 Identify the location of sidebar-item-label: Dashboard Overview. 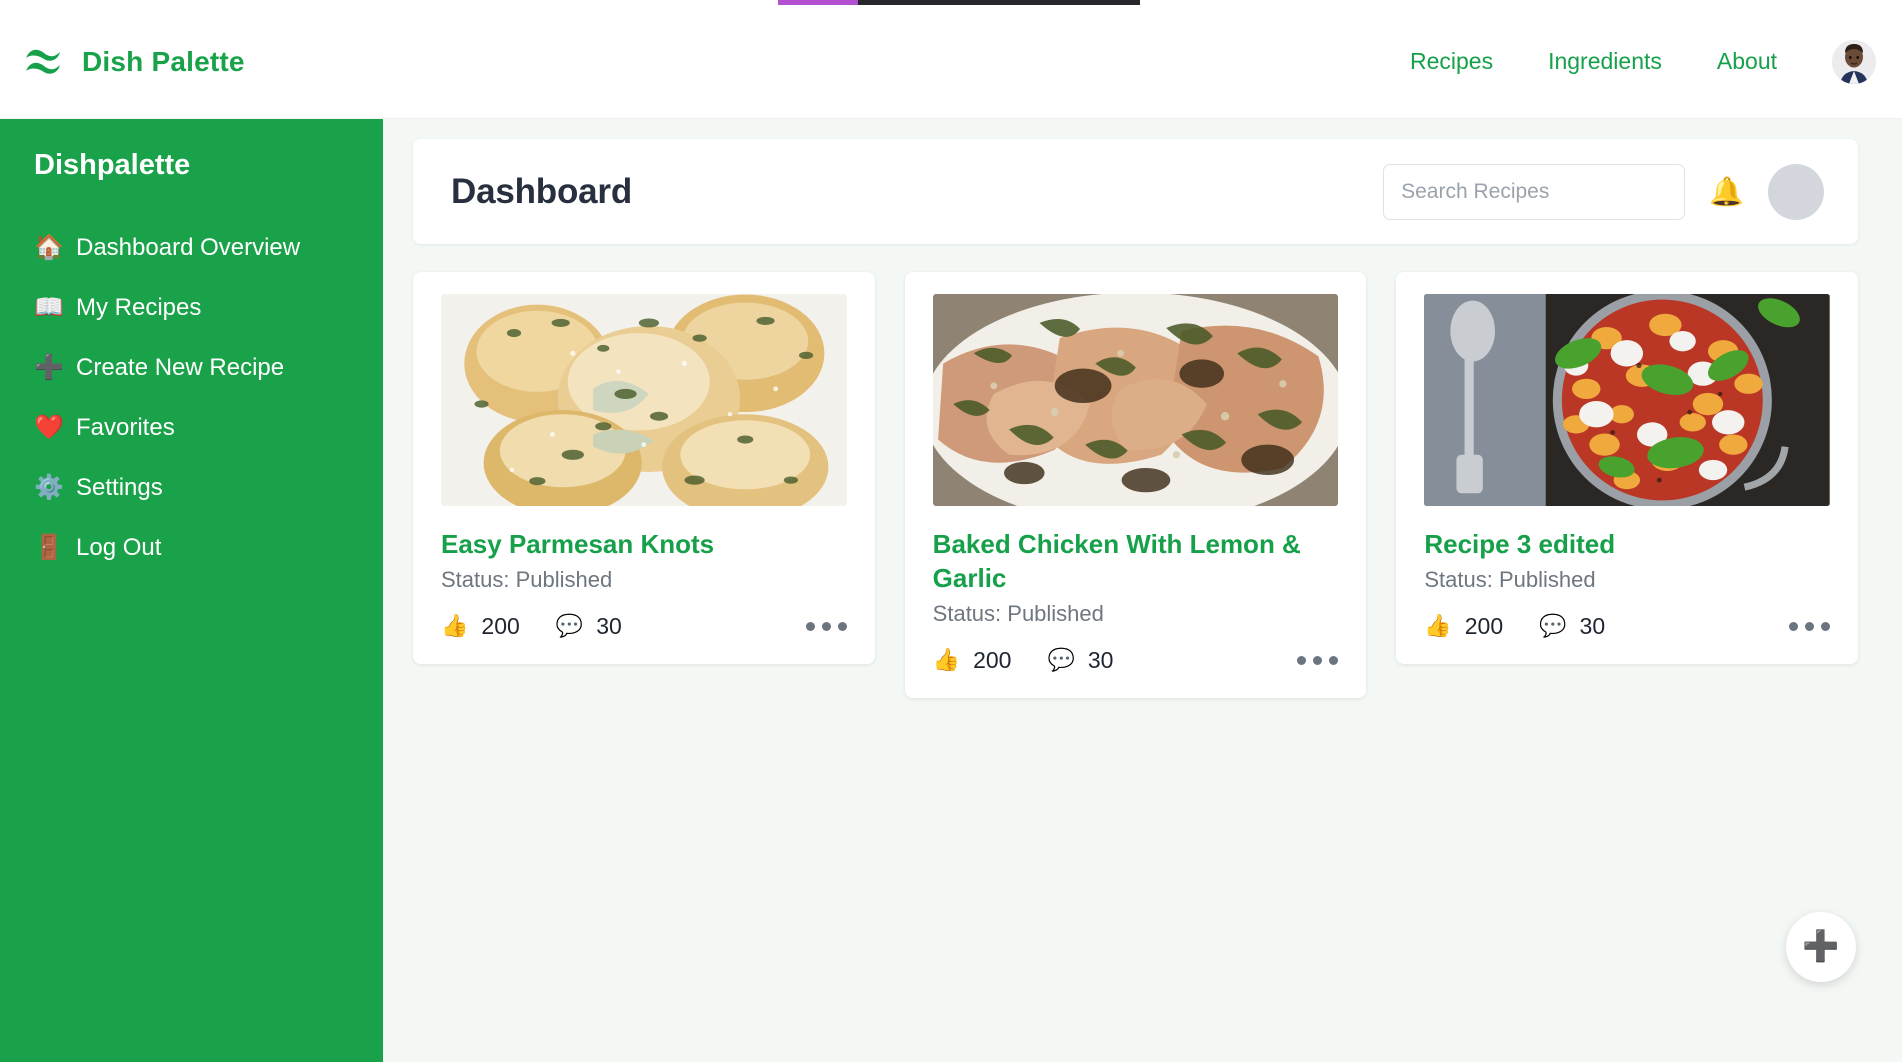
(188, 247).